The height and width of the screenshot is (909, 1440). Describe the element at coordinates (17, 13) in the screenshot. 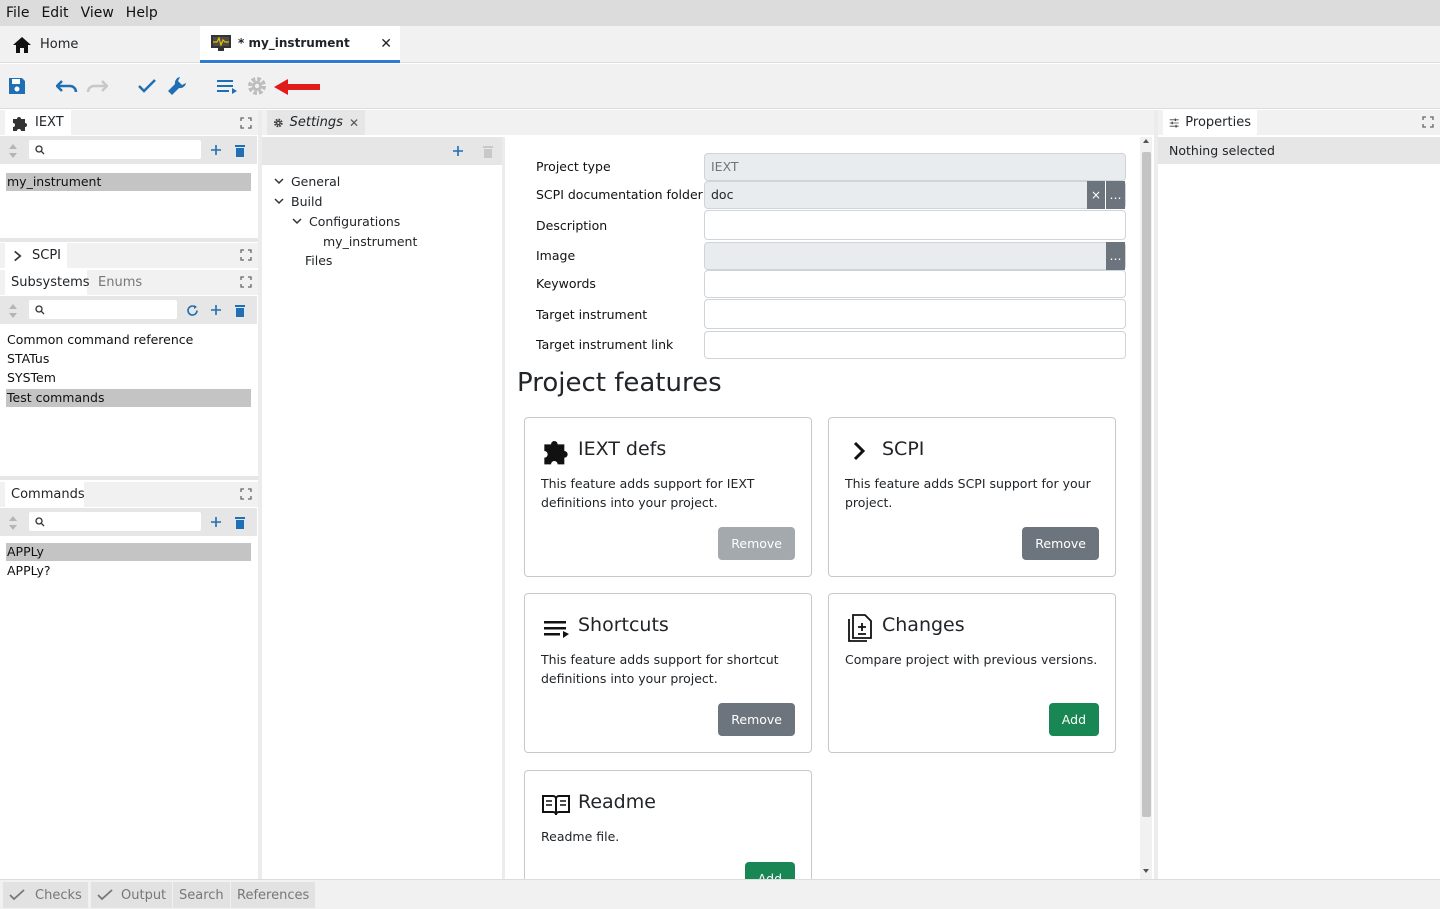

I see `menu-file: File` at that location.